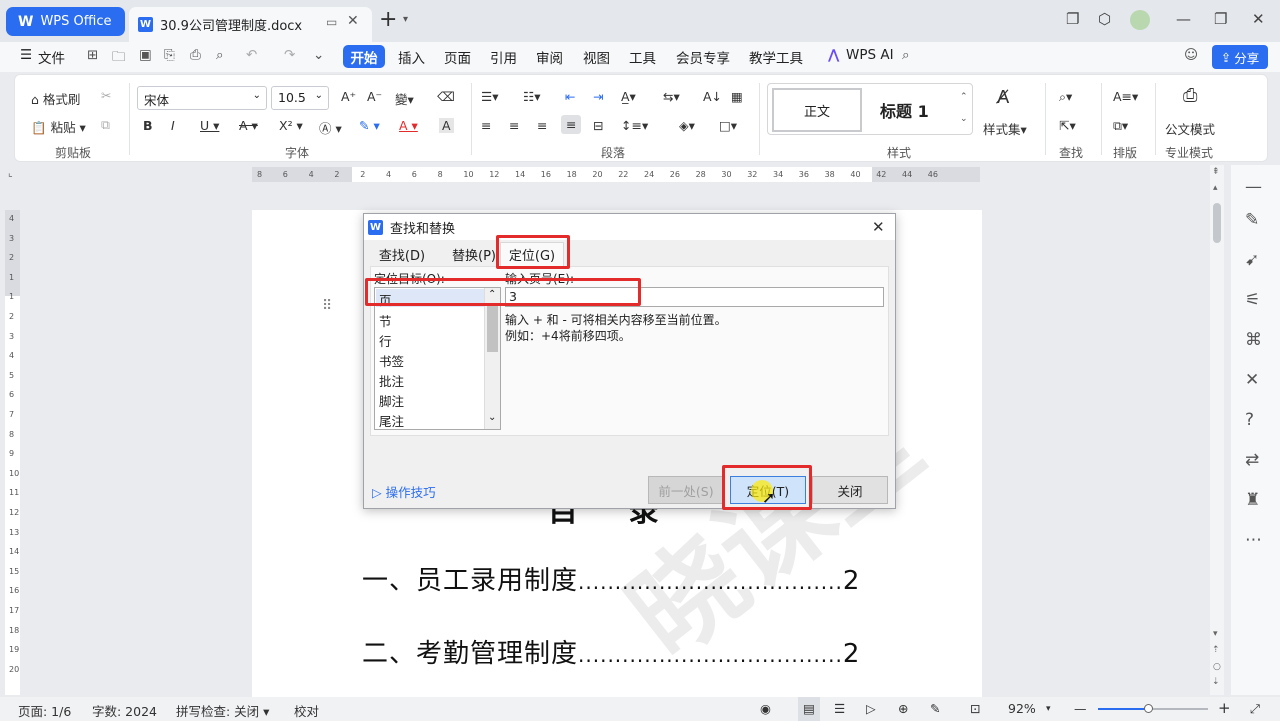 The image size is (1280, 721). Describe the element at coordinates (1191, 55) in the screenshot. I see `chat-icon: ☺` at that location.